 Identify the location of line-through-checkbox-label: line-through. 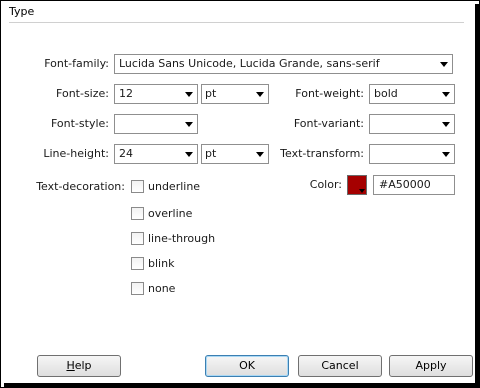
(181, 238).